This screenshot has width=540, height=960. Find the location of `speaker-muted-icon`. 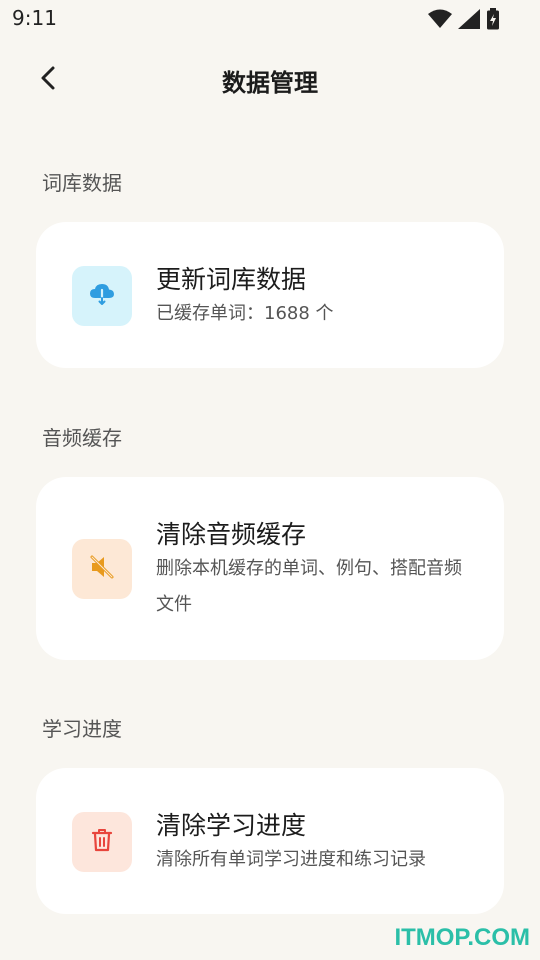

speaker-muted-icon is located at coordinates (102, 569).